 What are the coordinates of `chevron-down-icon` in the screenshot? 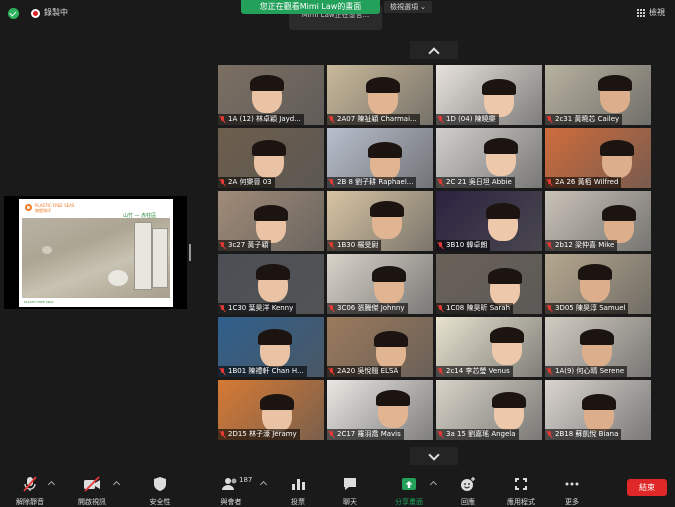 It's located at (434, 455).